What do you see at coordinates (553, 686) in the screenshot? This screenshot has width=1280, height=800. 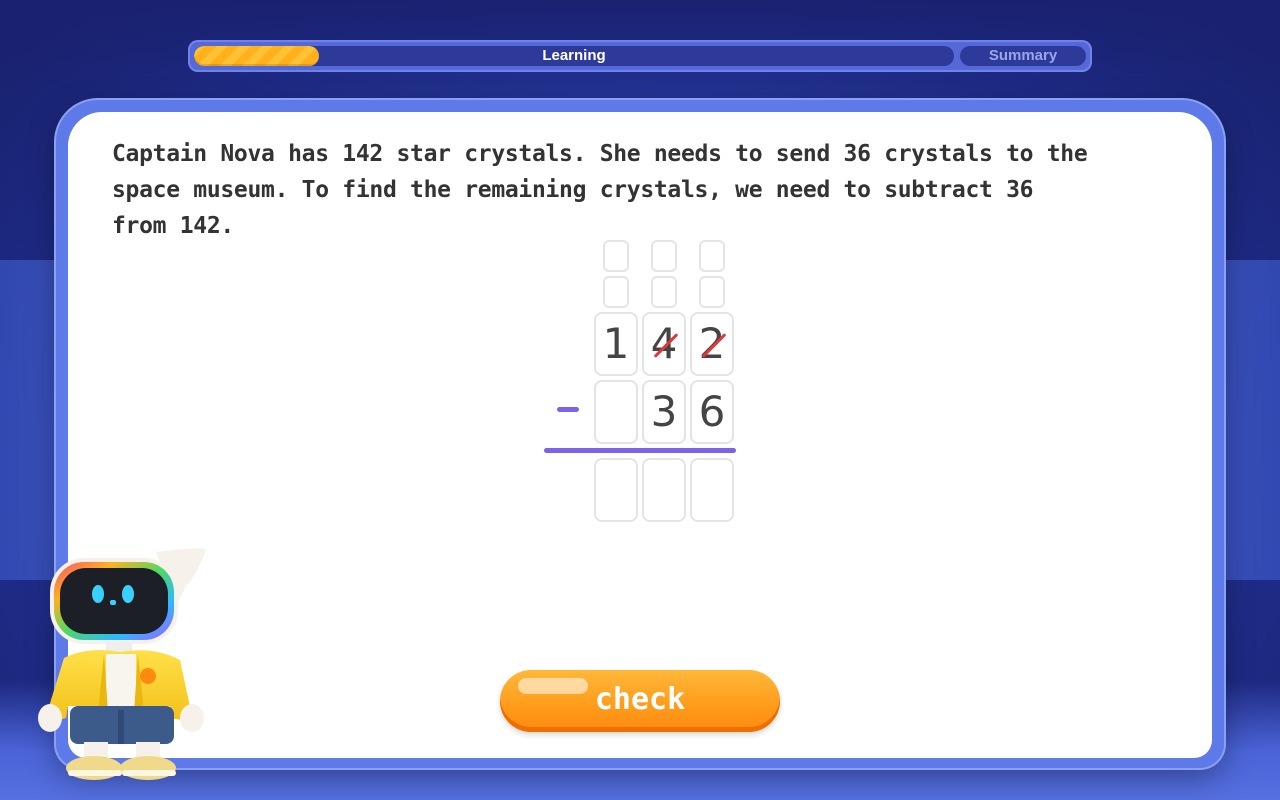 I see `button-gloss` at bounding box center [553, 686].